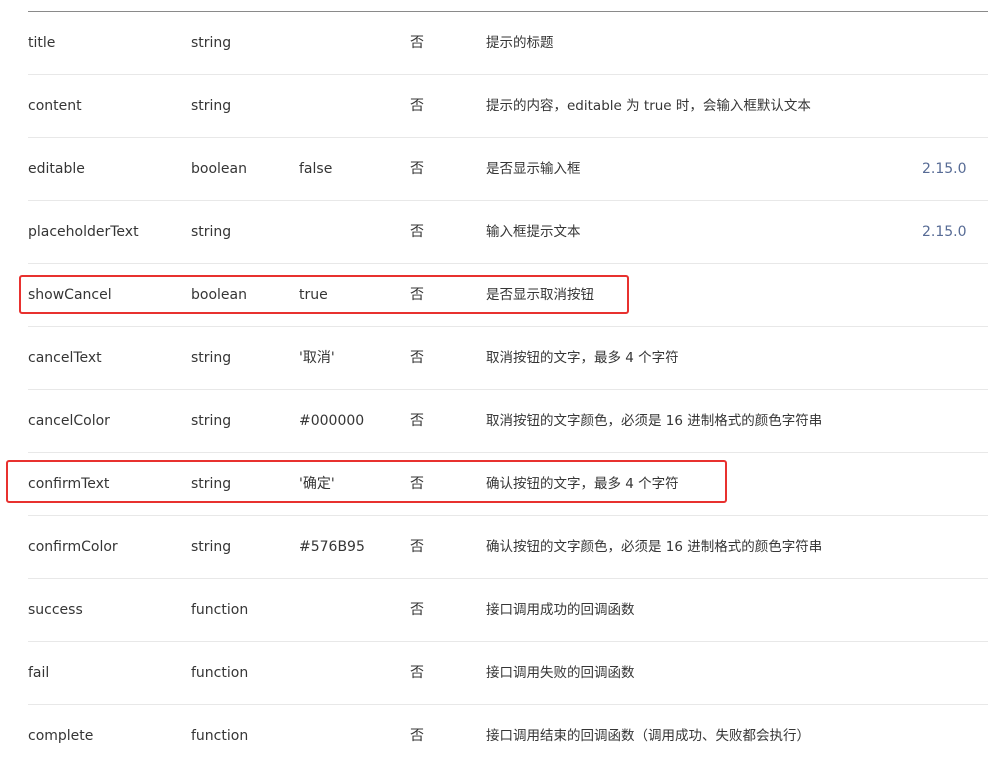  What do you see at coordinates (654, 421) in the screenshot?
I see `param-description: 取消按钮的文字颜色，必须是 16 进制格式的颜色字符串` at bounding box center [654, 421].